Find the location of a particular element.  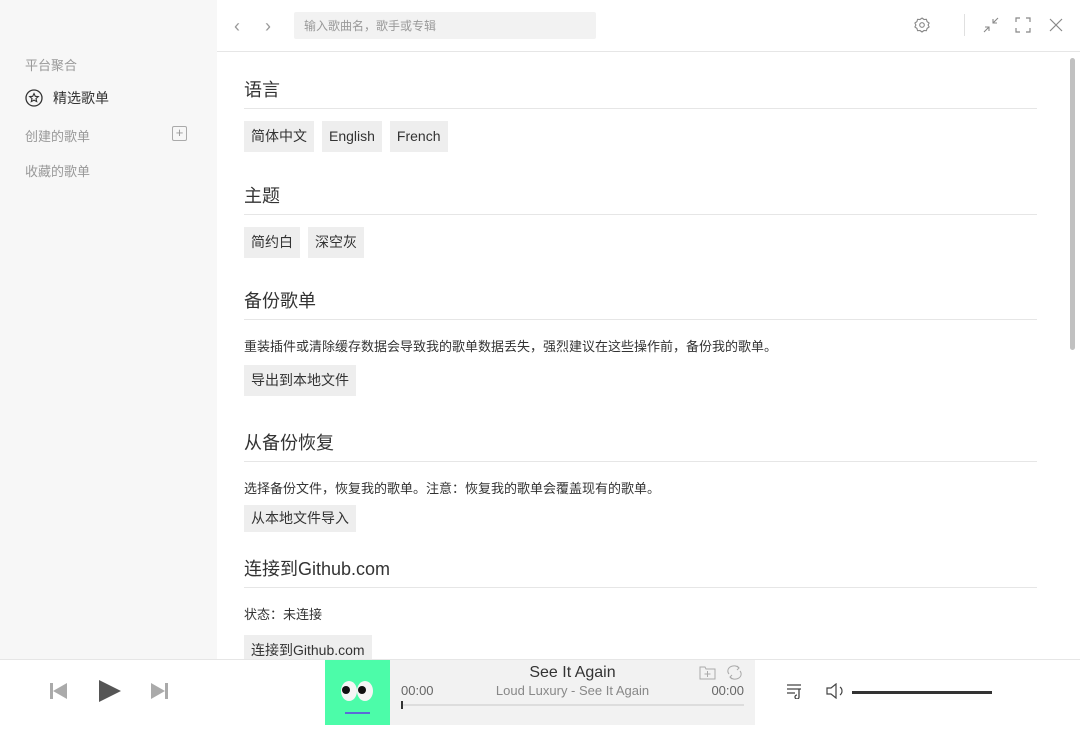

section-title: 从备份恢复 is located at coordinates (289, 443).